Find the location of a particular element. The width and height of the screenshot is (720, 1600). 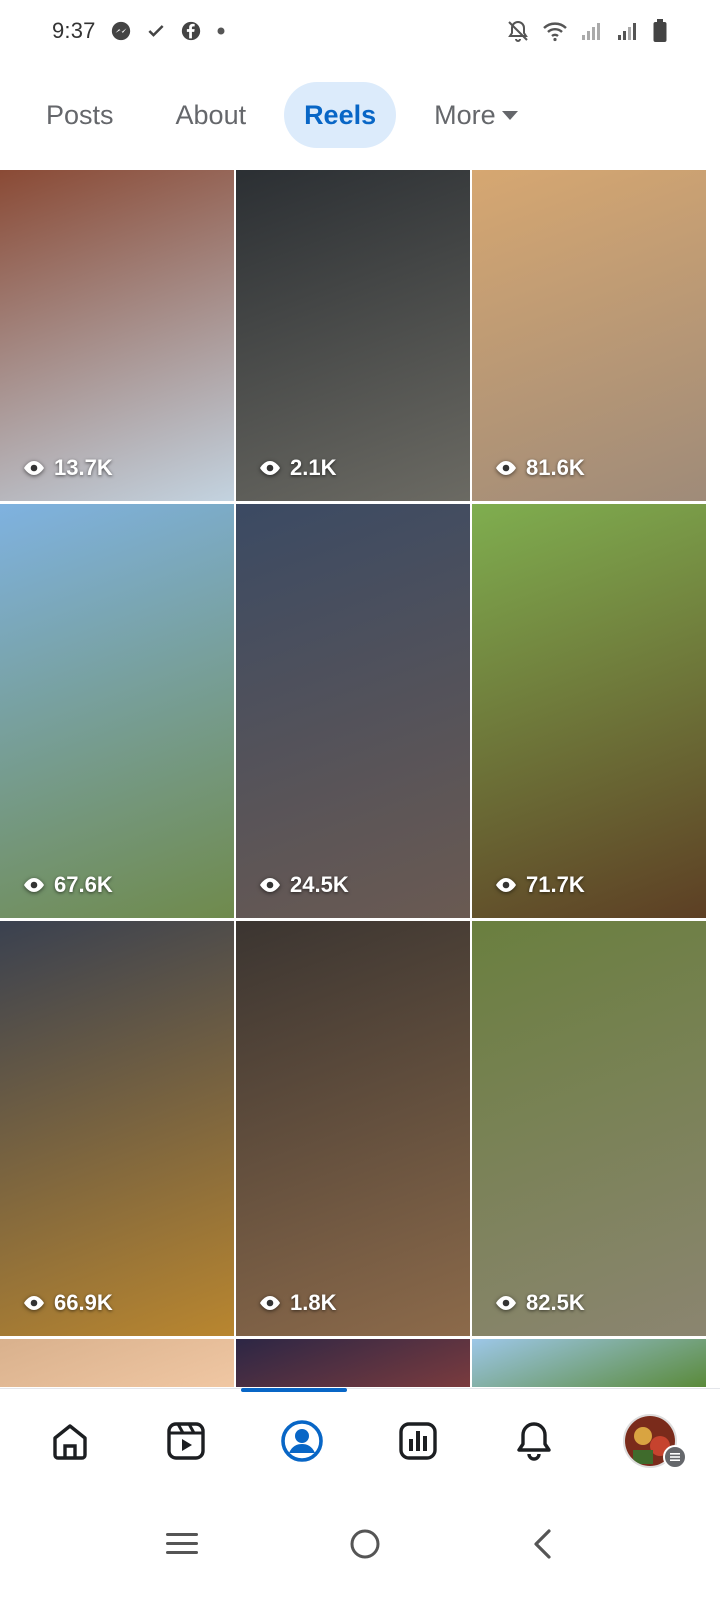

tab-reels-label: Reels is located at coordinates (340, 114).